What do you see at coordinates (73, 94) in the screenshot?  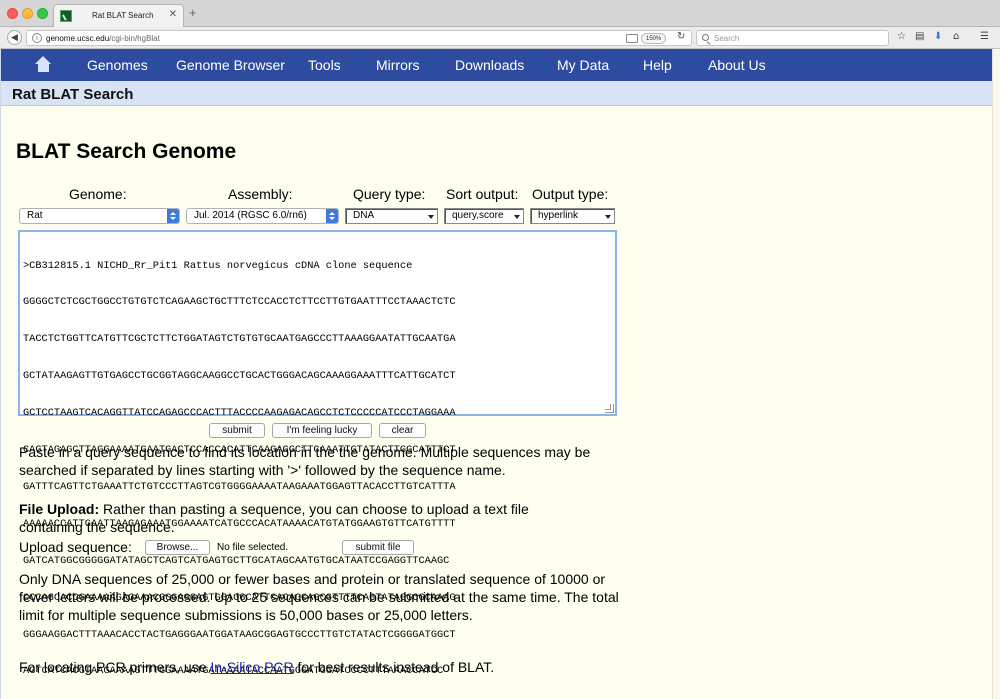 I see `page-band-title: Rat BLAT Search` at bounding box center [73, 94].